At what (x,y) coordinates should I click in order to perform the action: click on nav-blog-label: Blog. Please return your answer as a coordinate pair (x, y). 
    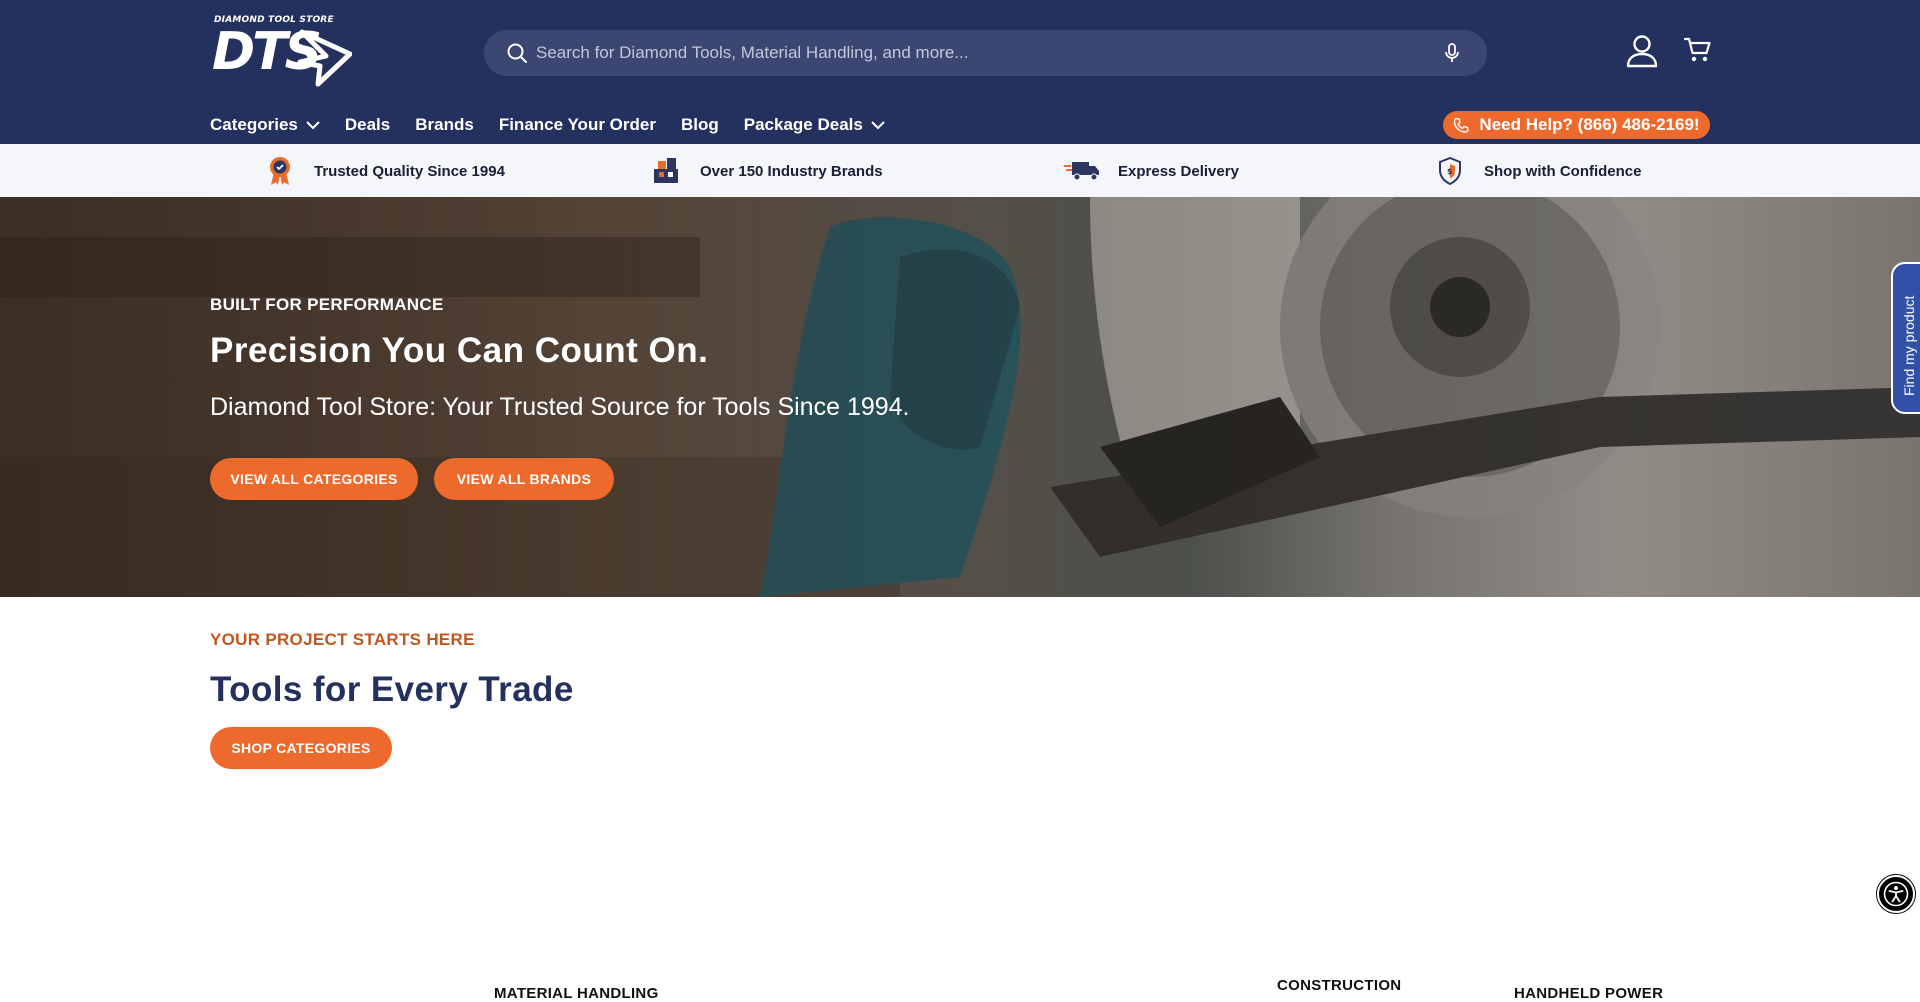
    Looking at the image, I should click on (699, 124).